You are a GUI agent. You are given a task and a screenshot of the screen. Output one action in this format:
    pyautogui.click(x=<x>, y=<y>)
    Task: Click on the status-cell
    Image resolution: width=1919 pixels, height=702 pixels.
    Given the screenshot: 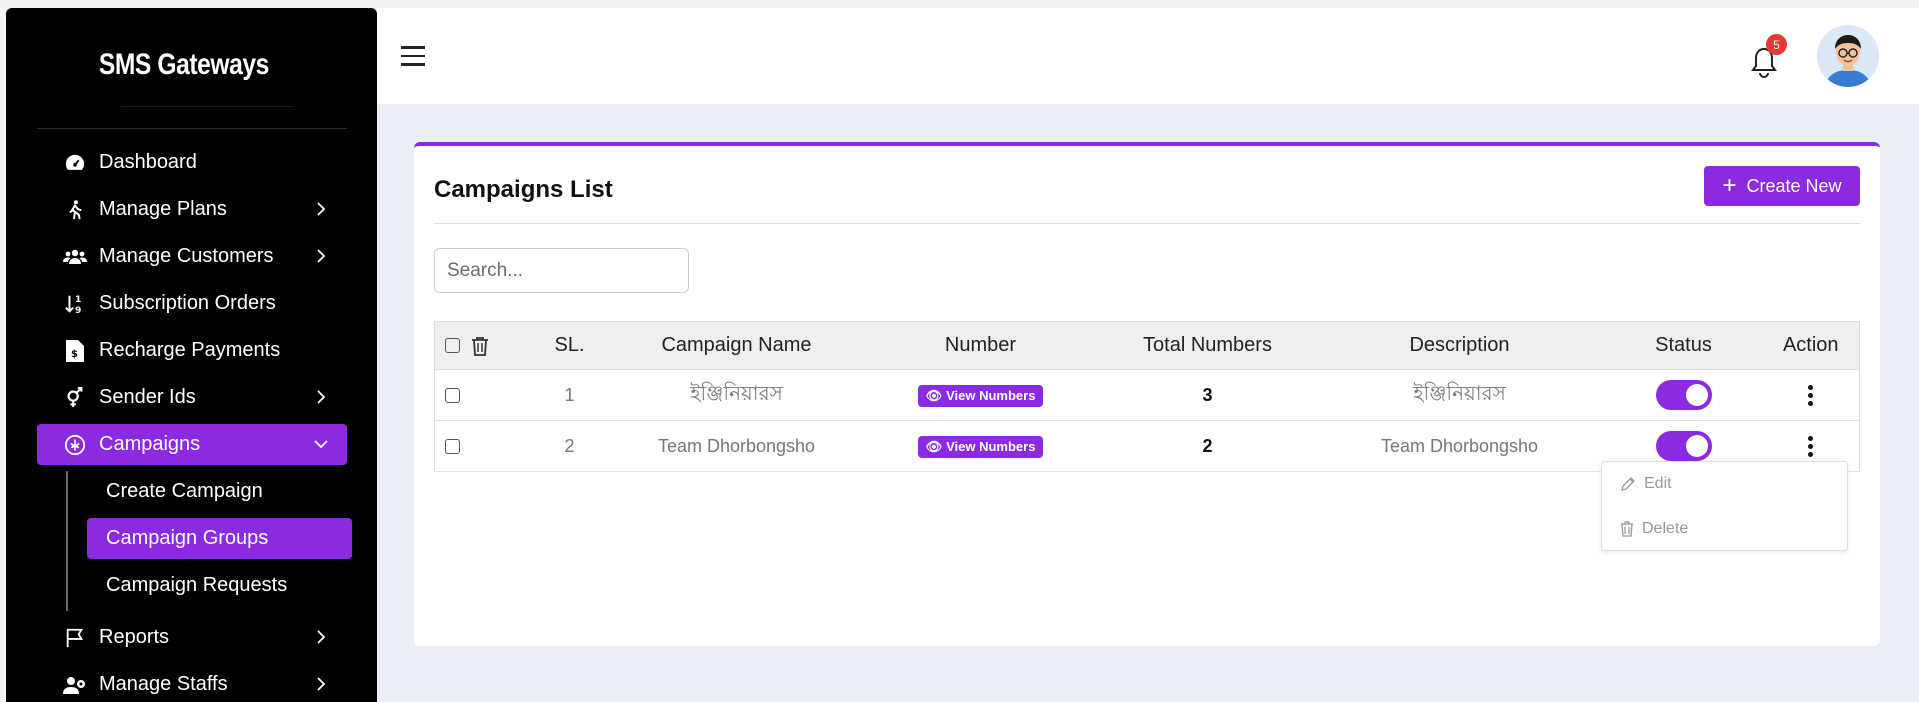 What is the action you would take?
    pyautogui.click(x=1683, y=395)
    